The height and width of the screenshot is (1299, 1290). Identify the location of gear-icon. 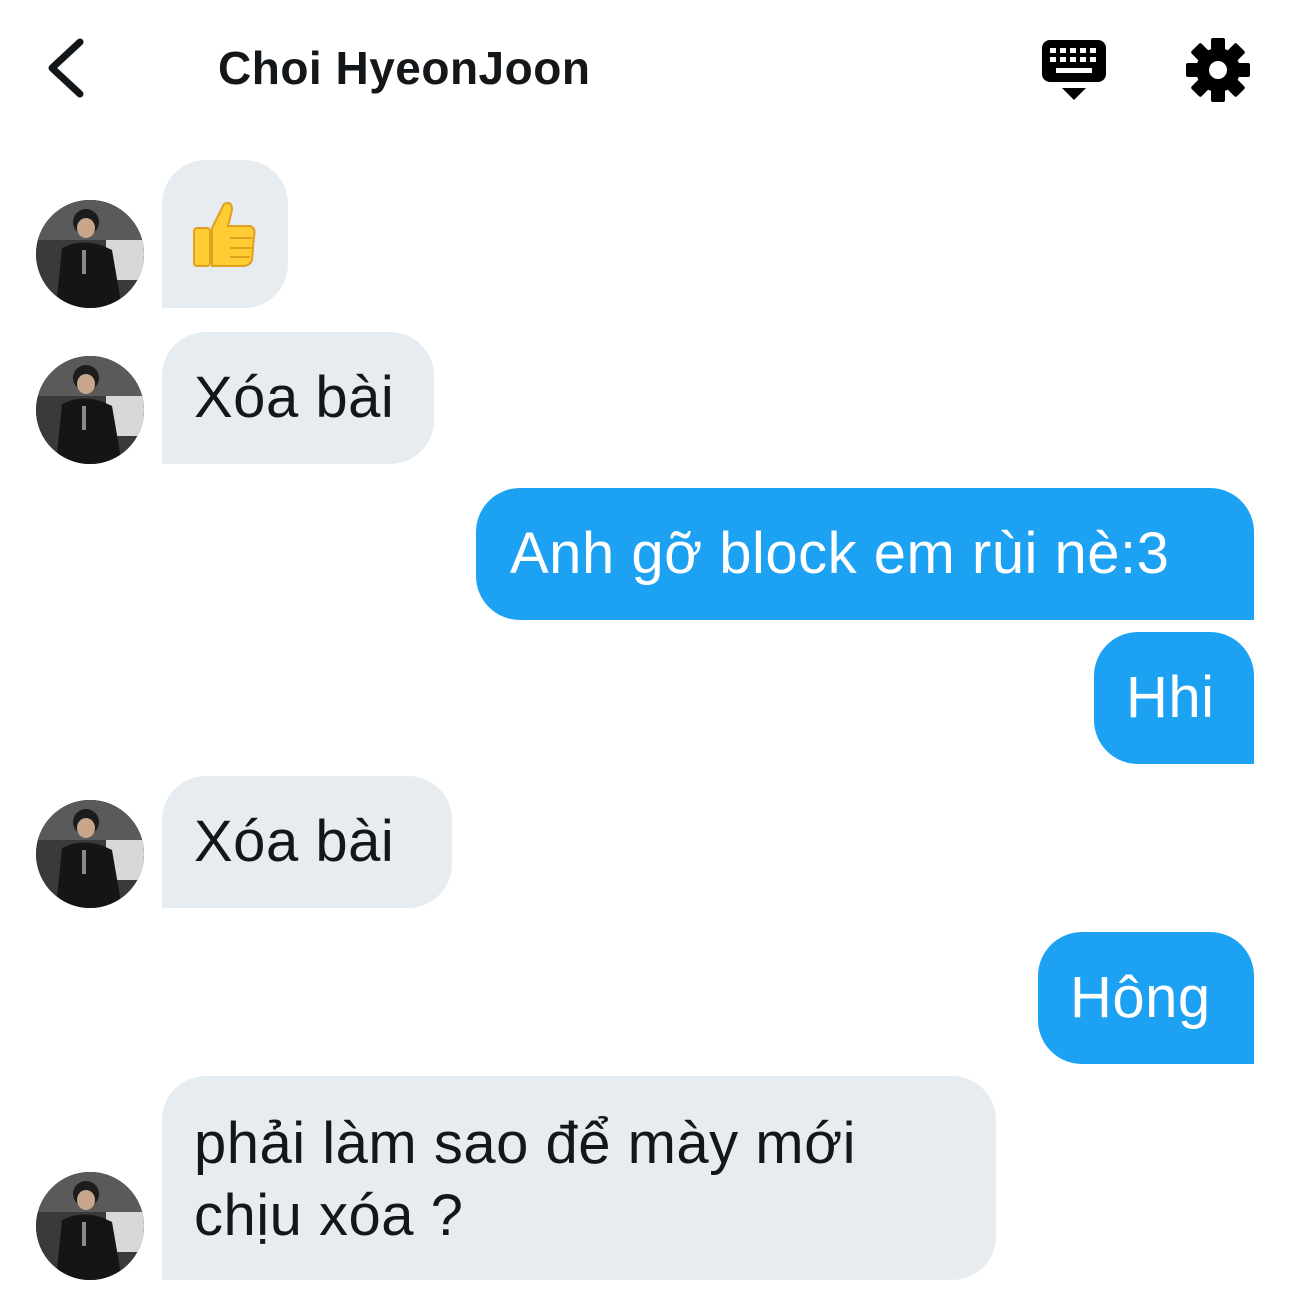
(1218, 70).